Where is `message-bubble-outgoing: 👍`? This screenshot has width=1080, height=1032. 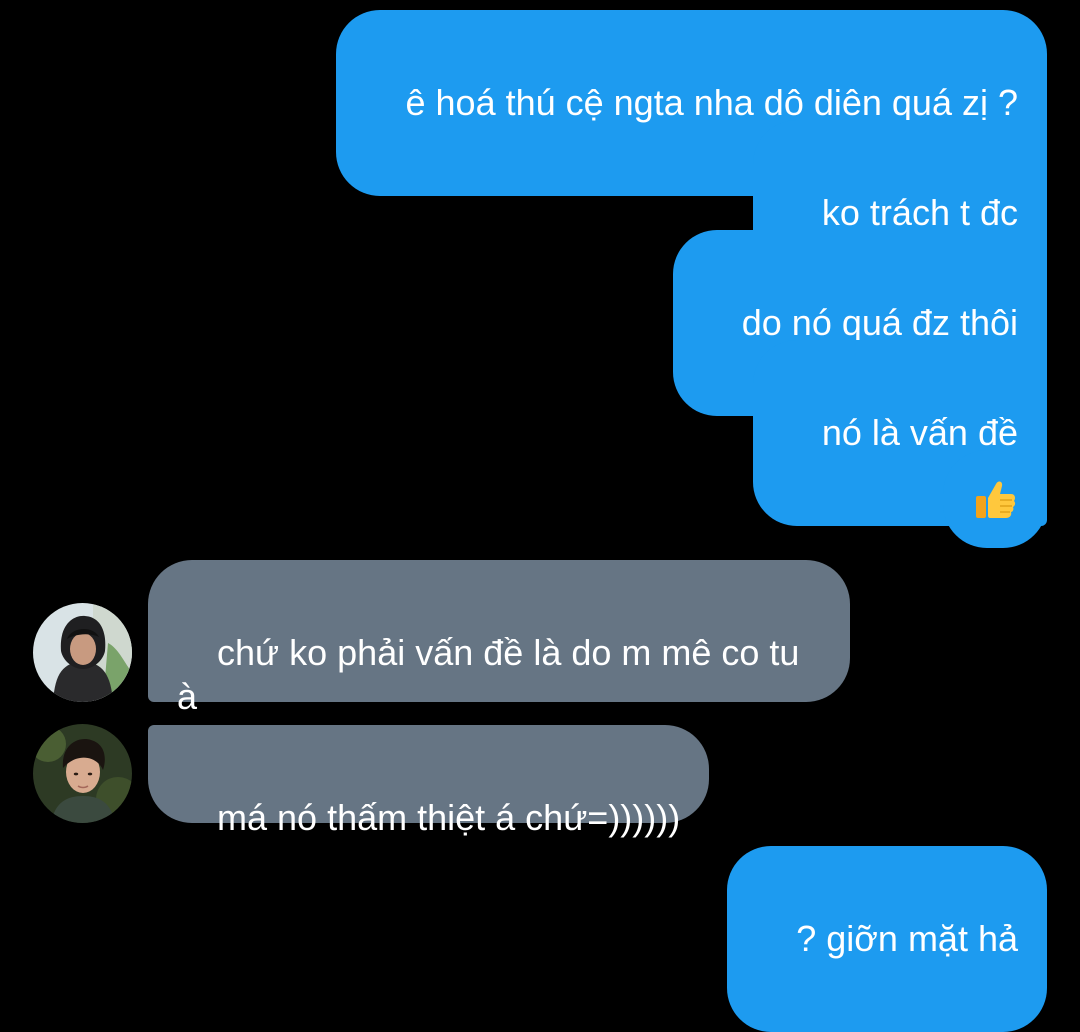 message-bubble-outgoing: 👍 is located at coordinates (995, 499).